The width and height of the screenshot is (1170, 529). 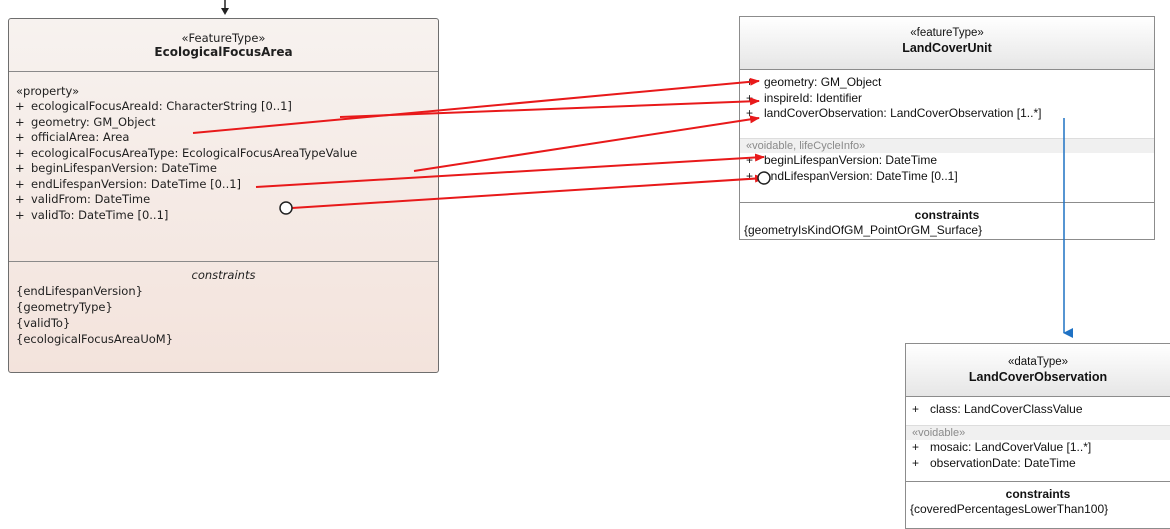 I want to click on top-connector-arrowhead, so click(x=225, y=11).